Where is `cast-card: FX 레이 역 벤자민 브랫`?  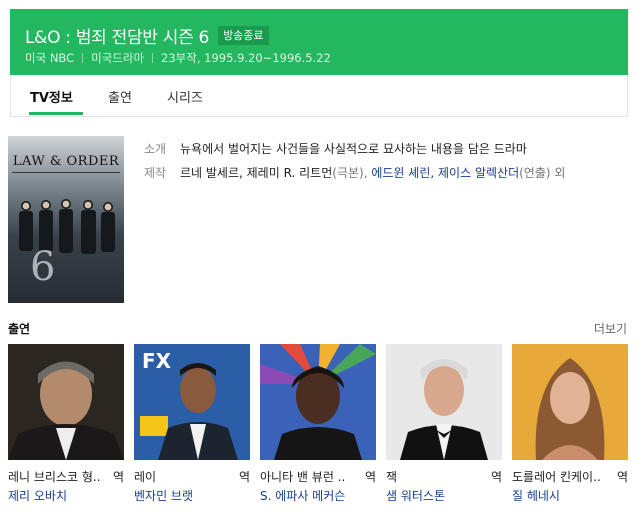 cast-card: FX 레이 역 벤자민 브랫 is located at coordinates (192, 424).